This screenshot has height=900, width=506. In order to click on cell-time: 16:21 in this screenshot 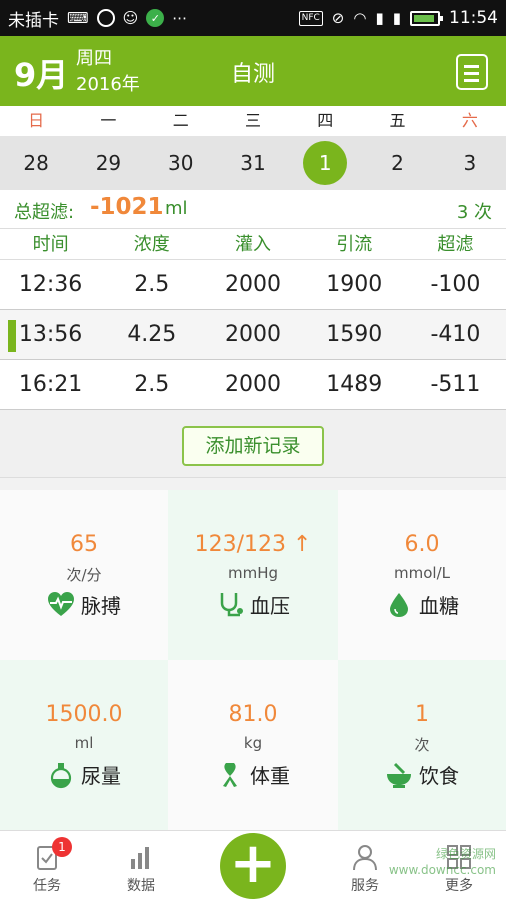, I will do `click(50, 384)`.